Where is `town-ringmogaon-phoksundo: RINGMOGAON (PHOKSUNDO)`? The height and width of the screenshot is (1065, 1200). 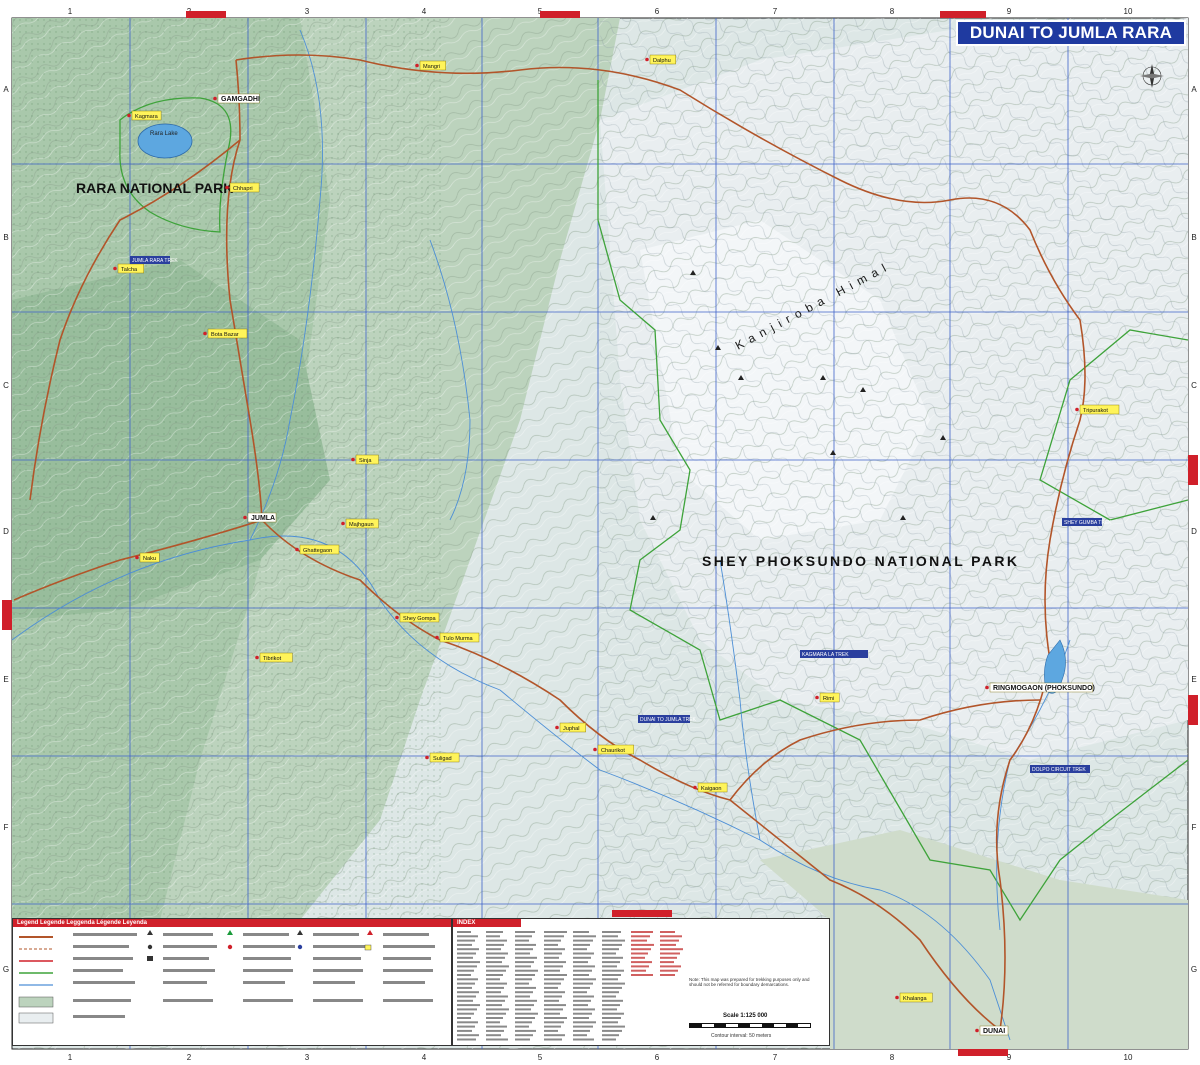
town-ringmogaon-phoksundo: RINGMOGAON (PHOKSUNDO) is located at coordinates (1040, 687).